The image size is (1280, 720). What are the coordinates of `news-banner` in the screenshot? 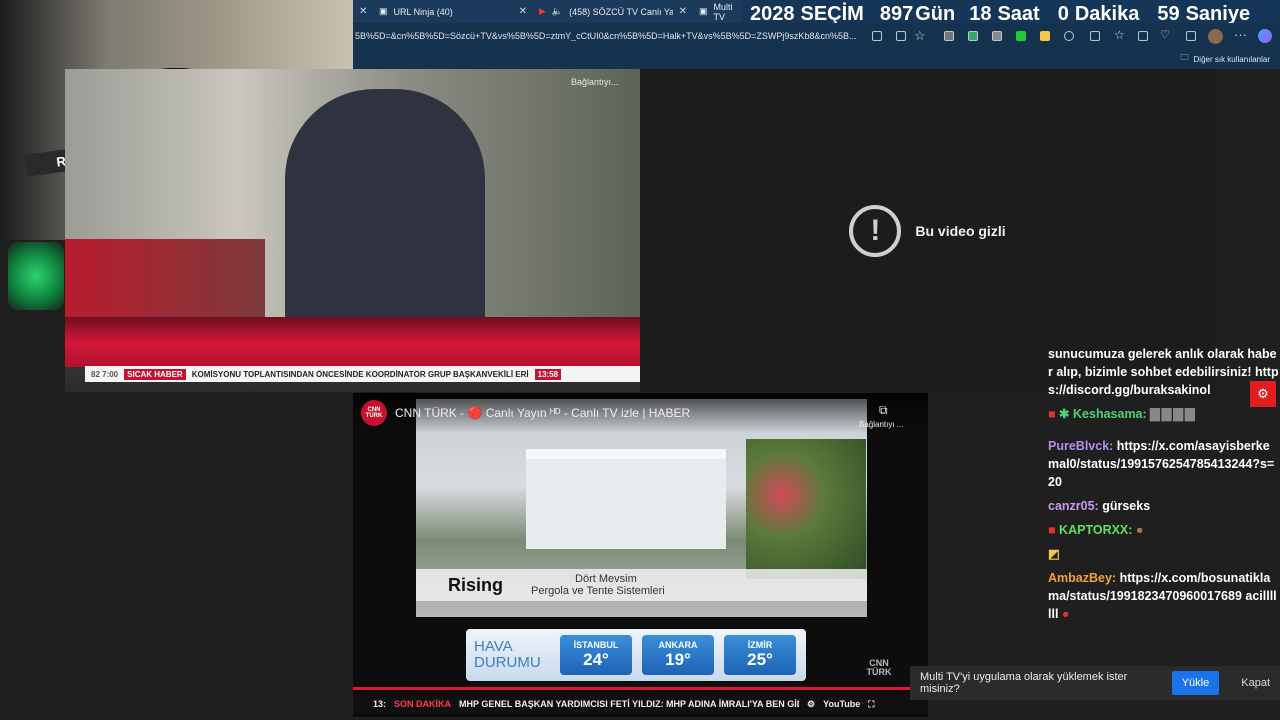 It's located at (352, 342).